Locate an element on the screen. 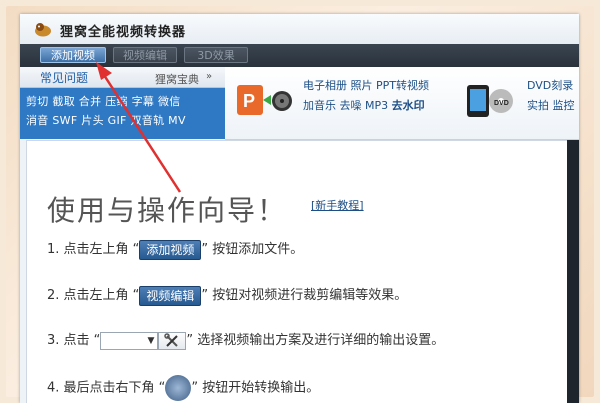 Image resolution: width=600 pixels, height=403 pixels. effect-3d-button: 3D效果 is located at coordinates (216, 55).